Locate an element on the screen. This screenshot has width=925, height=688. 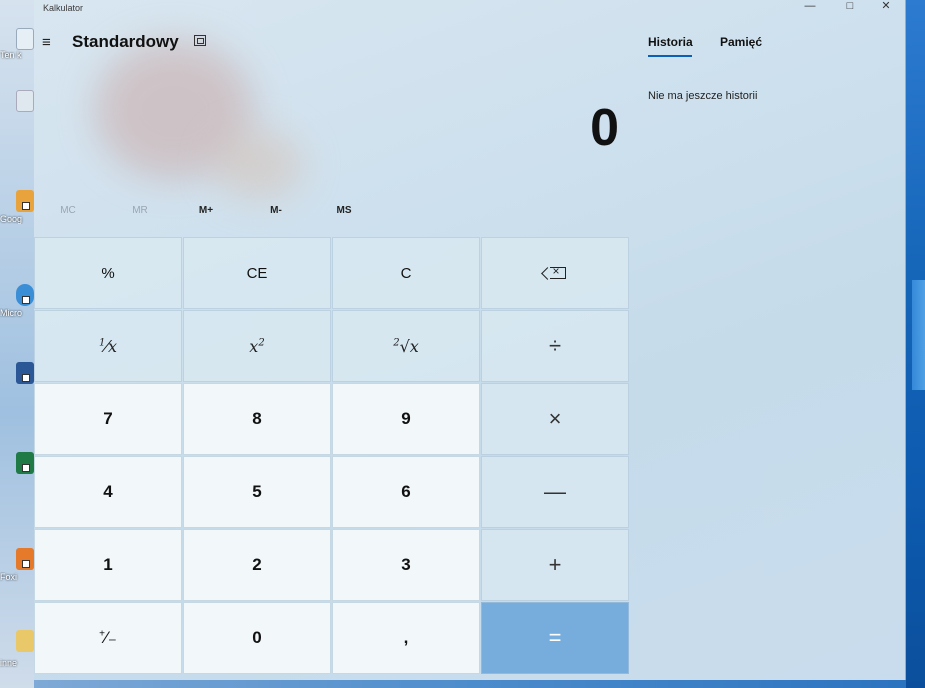
tab-history: Historia is located at coordinates (670, 42).